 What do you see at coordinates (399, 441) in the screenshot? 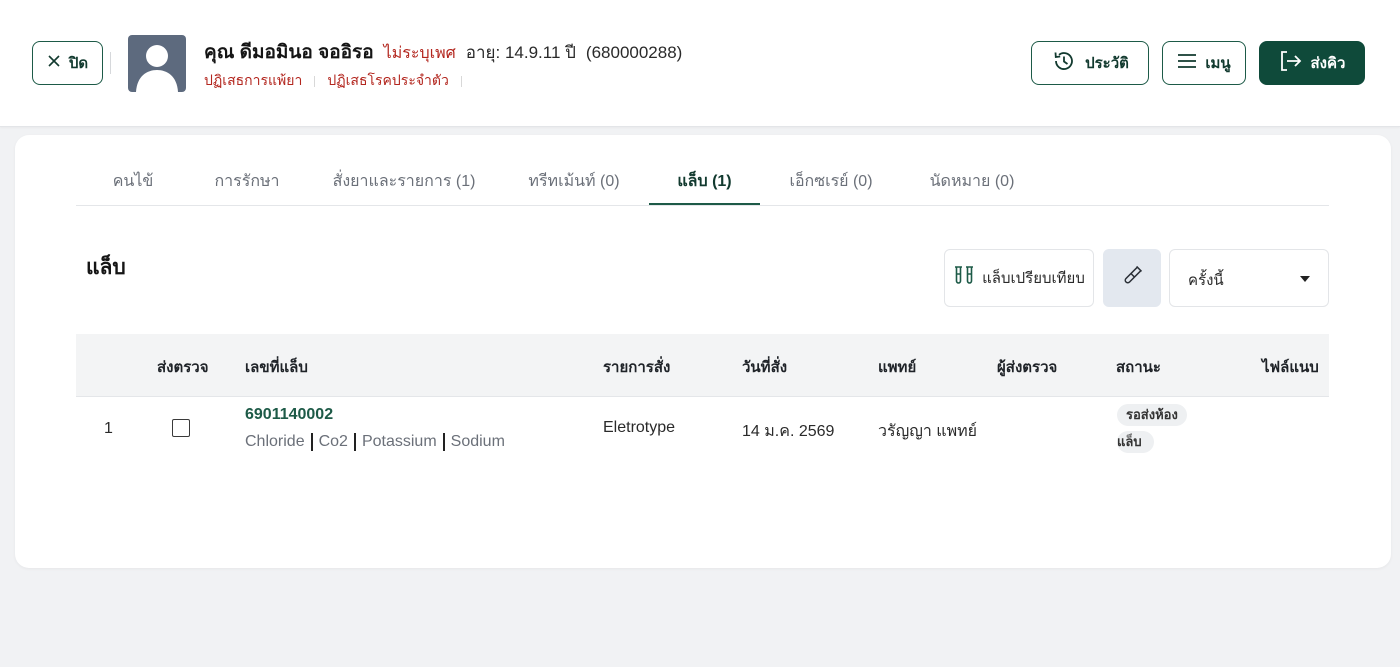
I see `lab-test-item: Potassium` at bounding box center [399, 441].